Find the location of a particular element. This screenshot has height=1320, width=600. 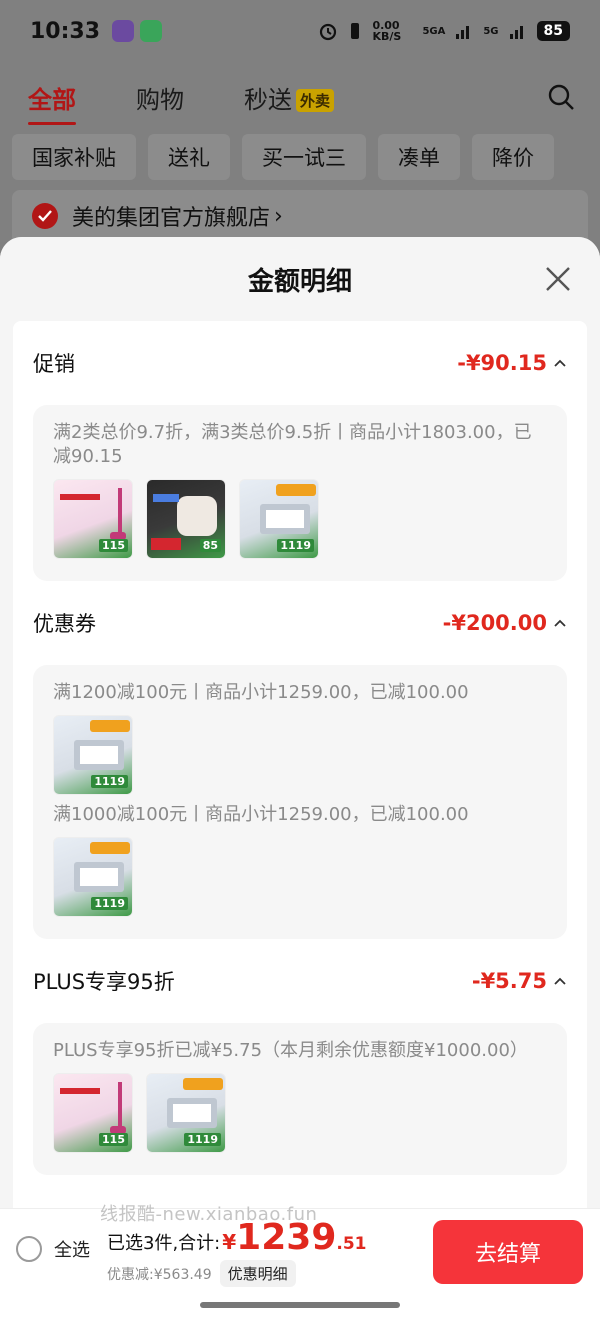

bottom-safe-area is located at coordinates (300, 1308).